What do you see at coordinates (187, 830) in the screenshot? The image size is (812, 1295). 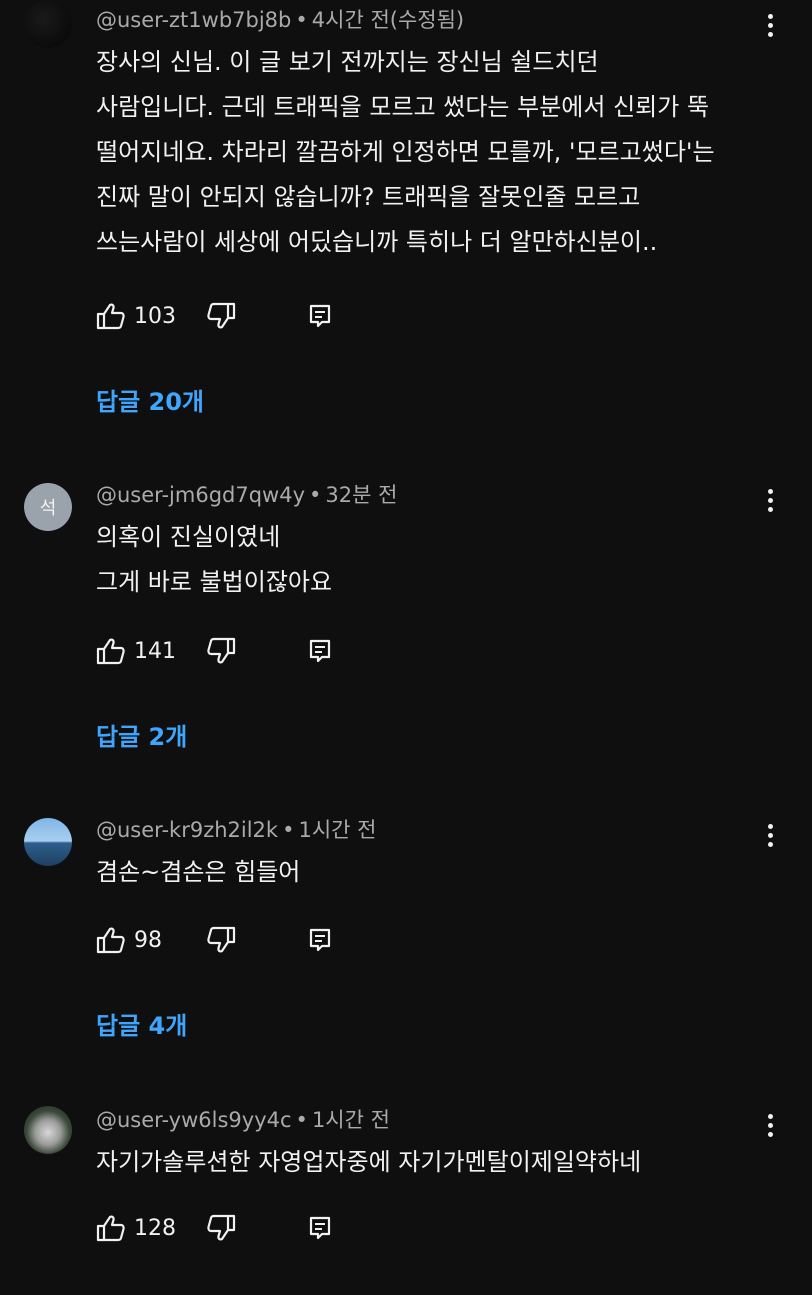 I see `comment-author: @user-kr9zh2il2k` at bounding box center [187, 830].